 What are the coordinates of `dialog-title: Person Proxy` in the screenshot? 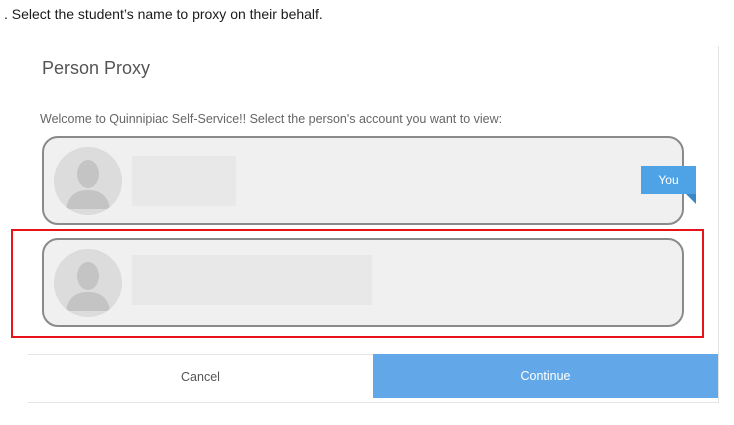 It's located at (96, 68).